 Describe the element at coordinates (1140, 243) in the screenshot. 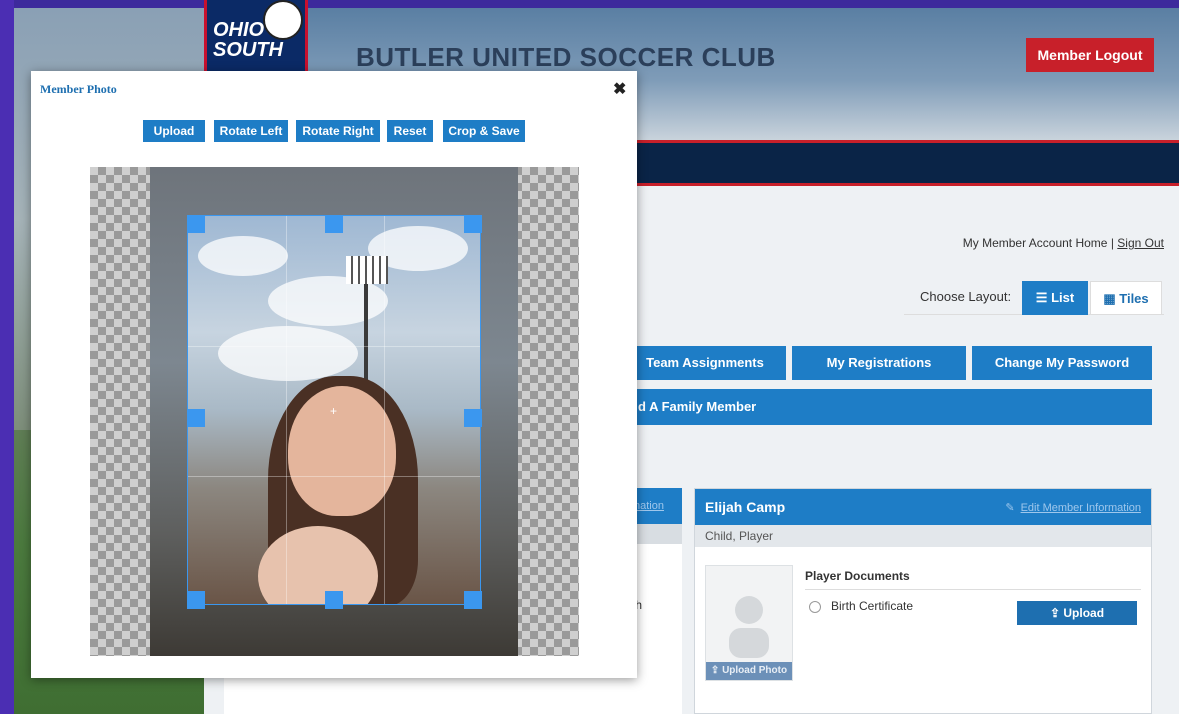

I see `sign-out-link: Sign Out` at that location.